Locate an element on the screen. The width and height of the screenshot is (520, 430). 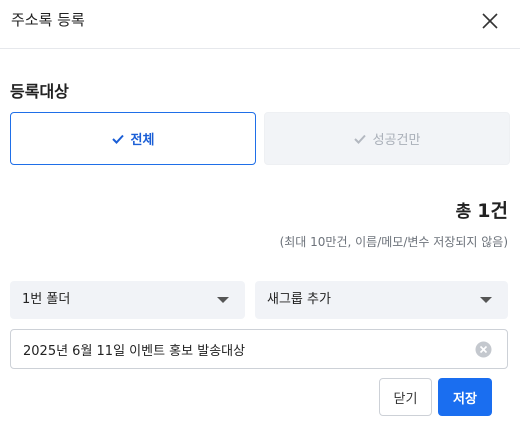
group-select-value: 새그룹 추가 is located at coordinates (299, 299).